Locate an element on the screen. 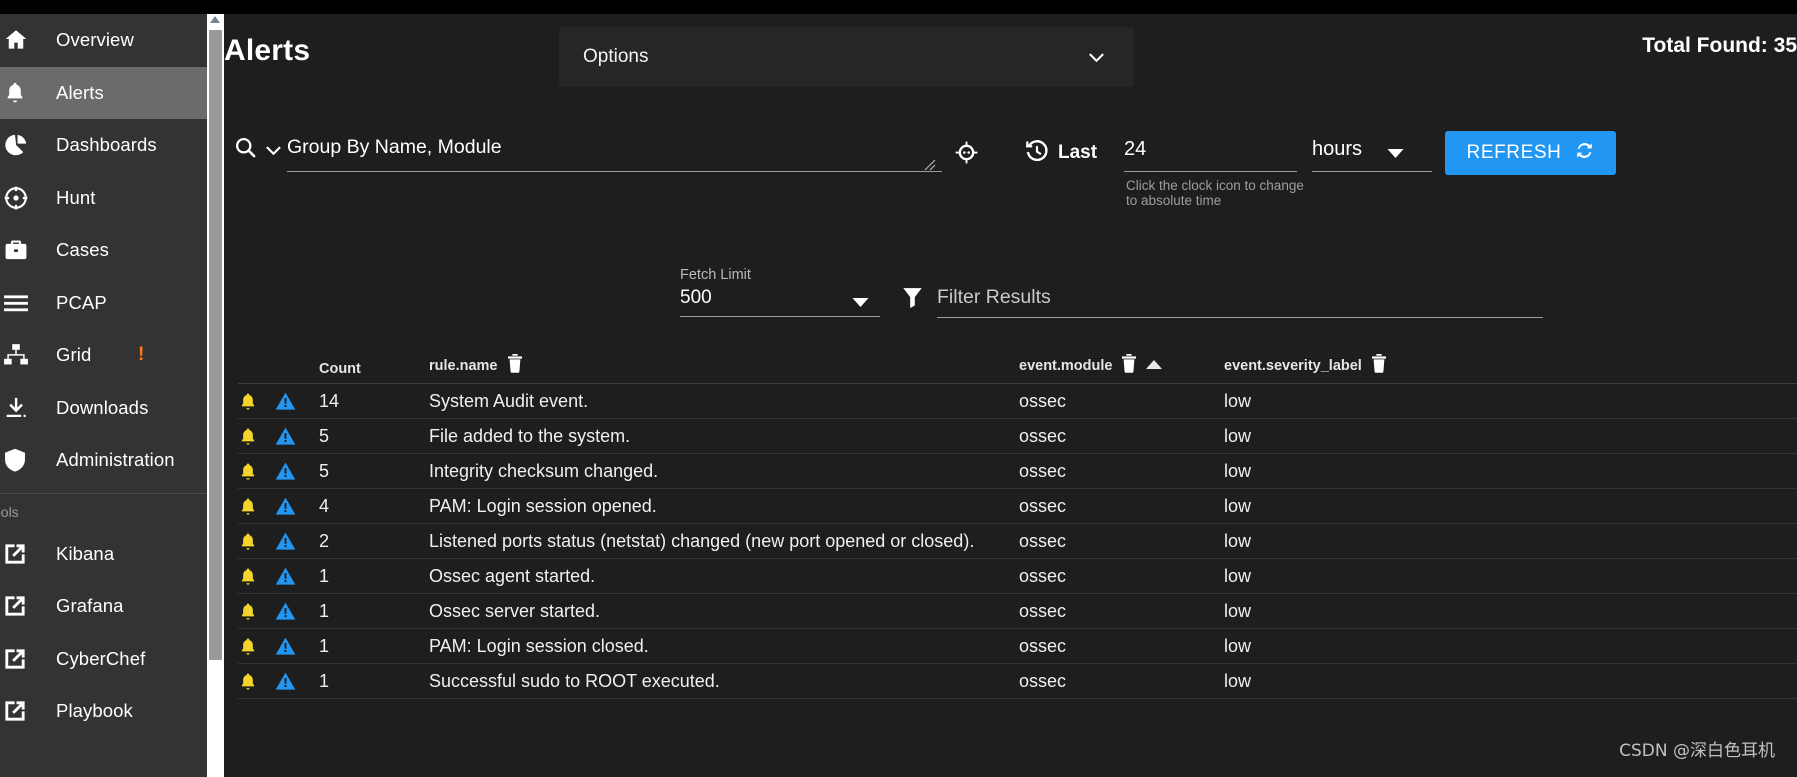 Image resolution: width=1797 pixels, height=777 pixels. table-row: 4 PAM: Login session opened. ossec low is located at coordinates (1017, 506).